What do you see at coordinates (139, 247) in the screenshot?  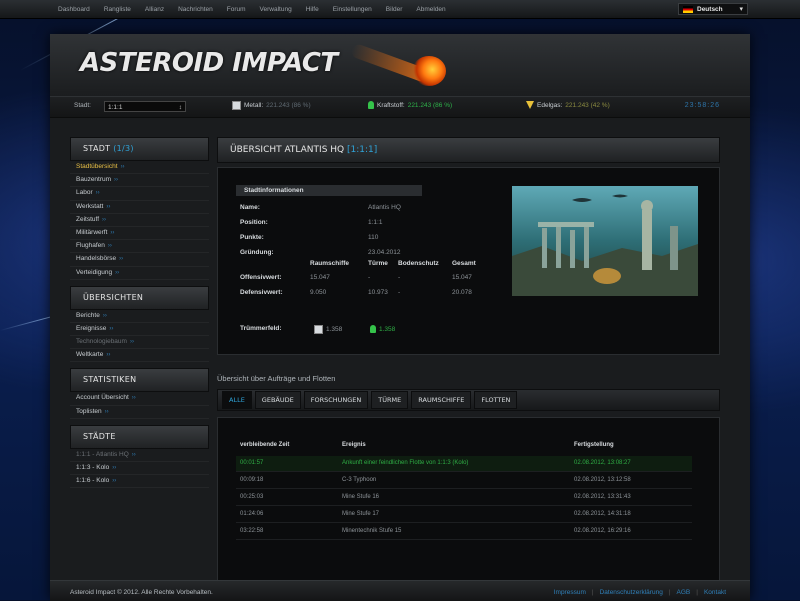 I see `sidebar-item: Flughafen ››` at bounding box center [139, 247].